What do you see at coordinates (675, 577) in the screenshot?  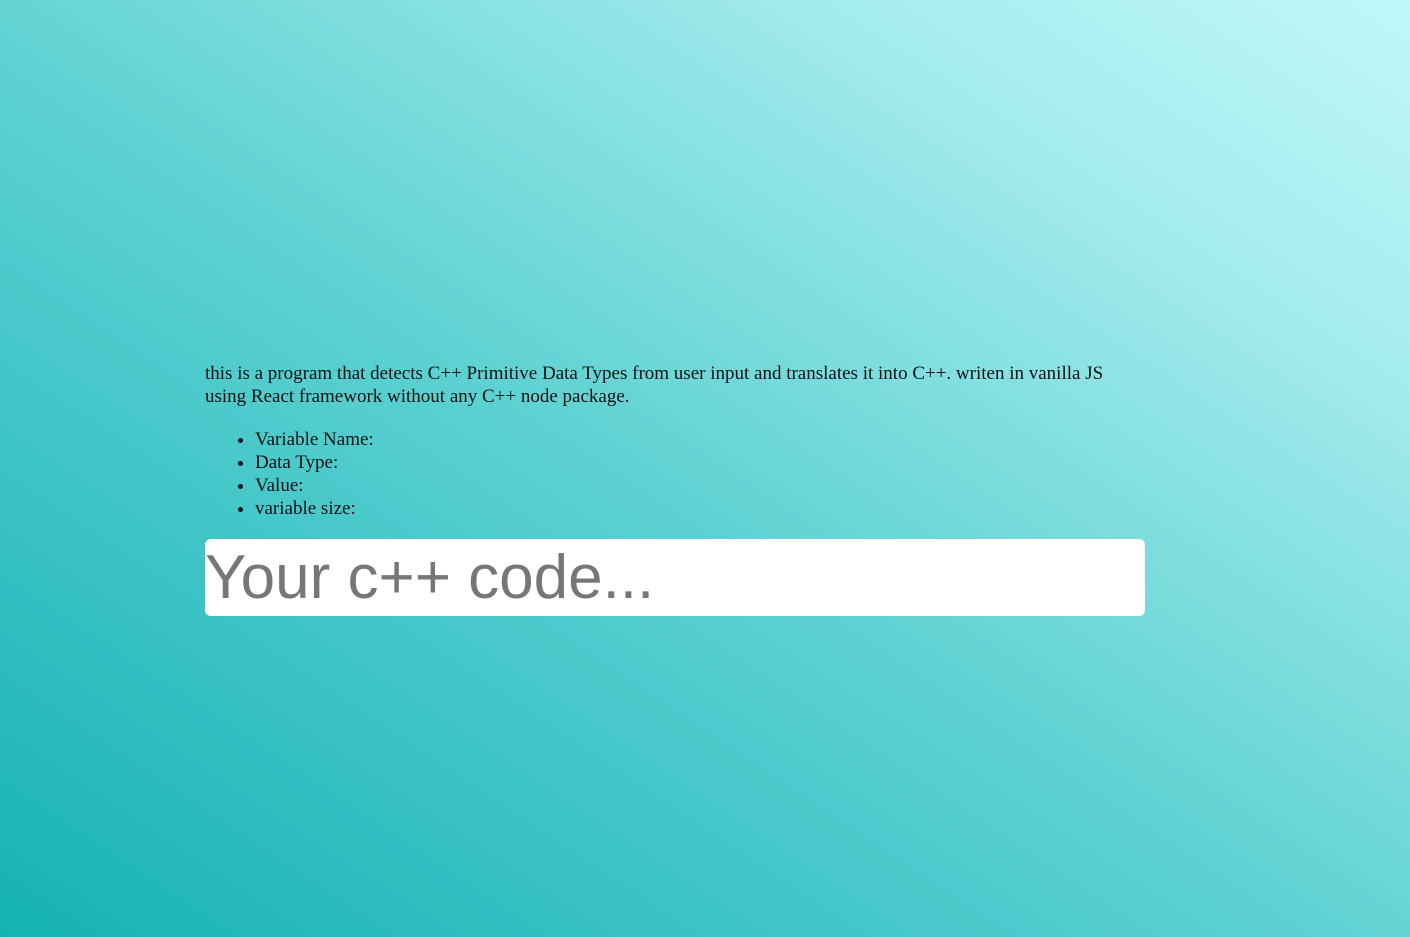 I see `cpp-code-input` at bounding box center [675, 577].